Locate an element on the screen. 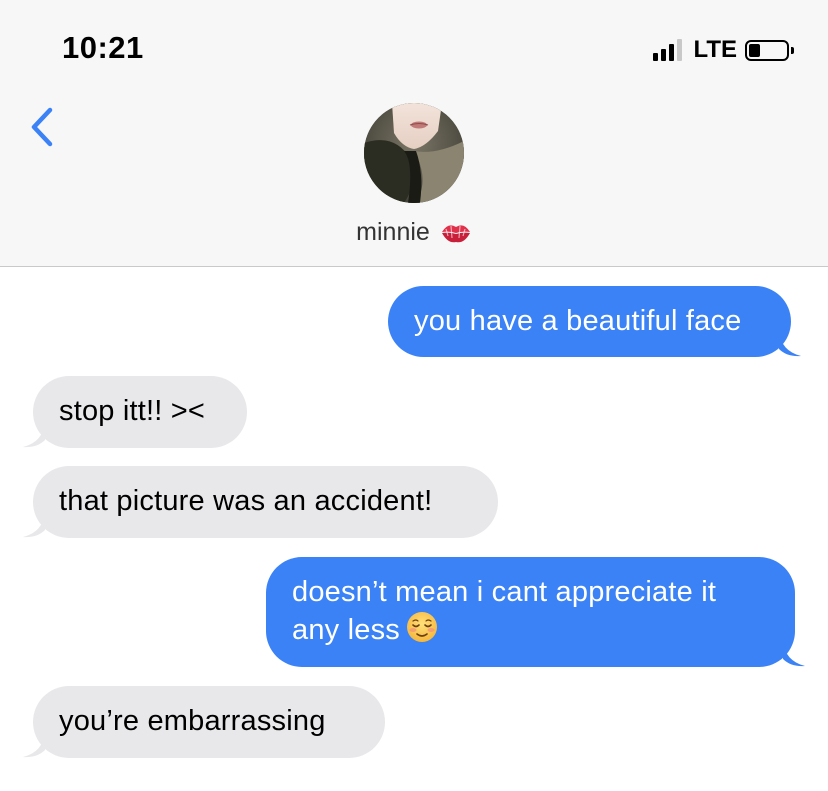 The image size is (828, 791). message-bubble-received: stop itt!! >< is located at coordinates (135, 412).